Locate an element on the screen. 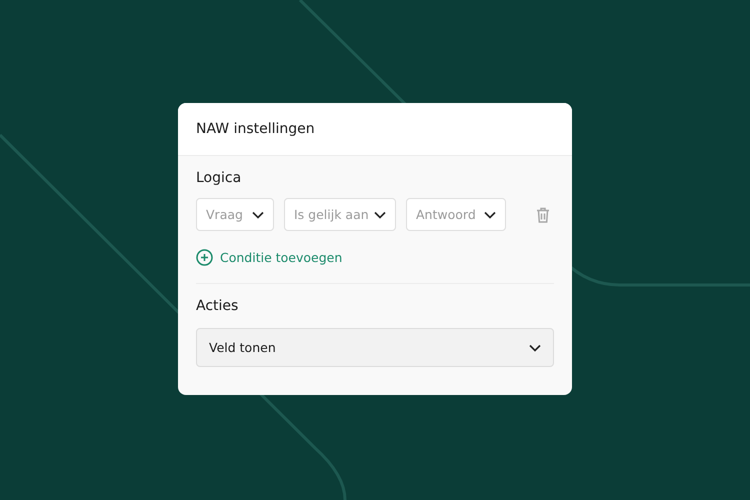 Image resolution: width=750 pixels, height=500 pixels. add-condition-button: Conditie toevoegen is located at coordinates (269, 257).